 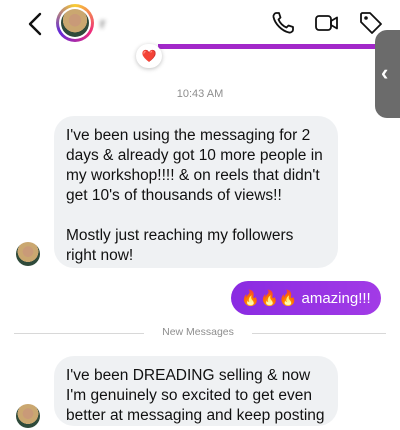 I want to click on profile-avatar, so click(x=75, y=23).